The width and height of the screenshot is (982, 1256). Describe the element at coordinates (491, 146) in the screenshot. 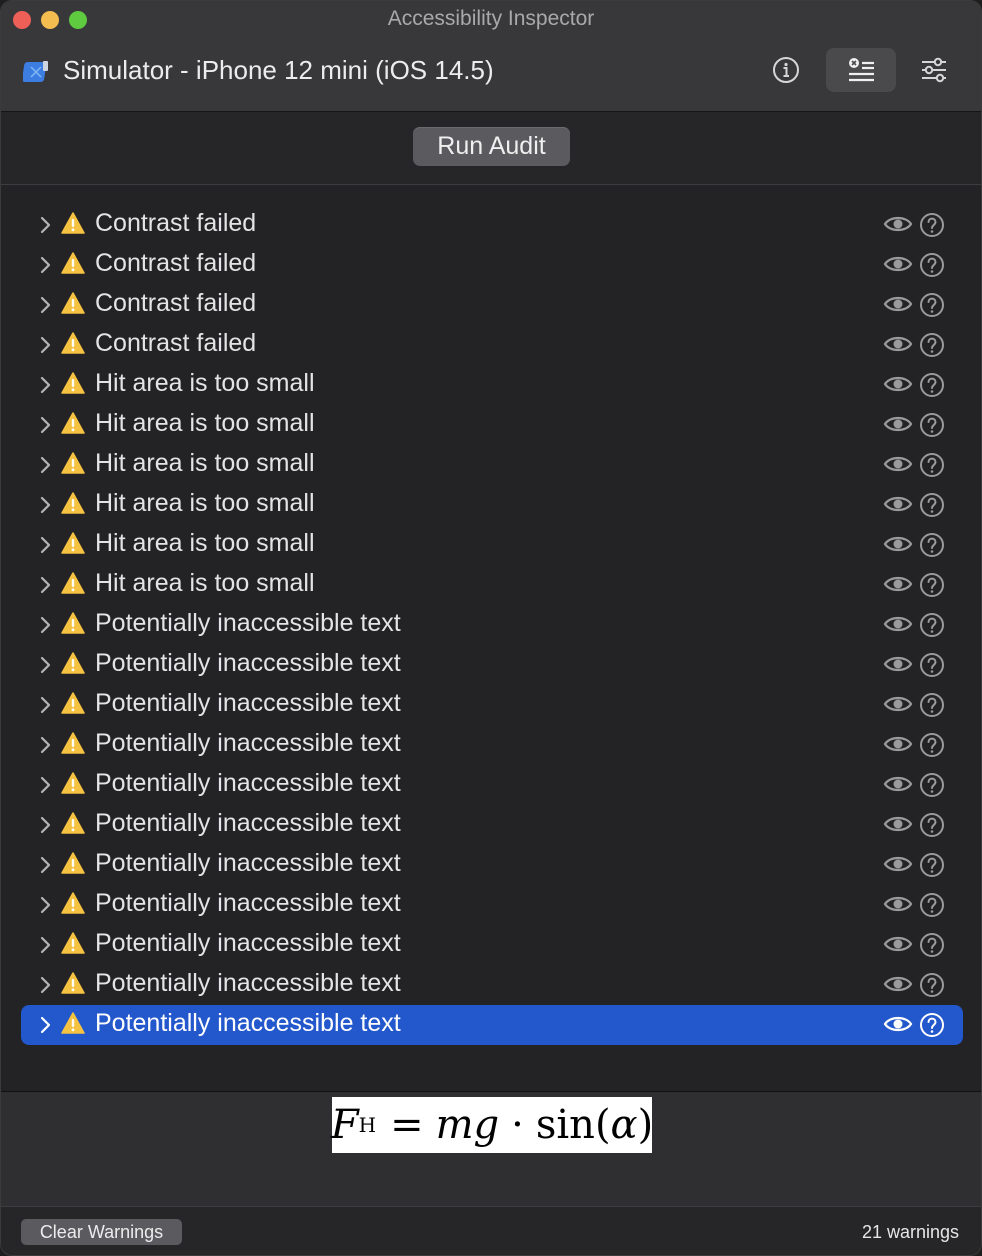

I see `run-audit-button: Run Audit` at that location.